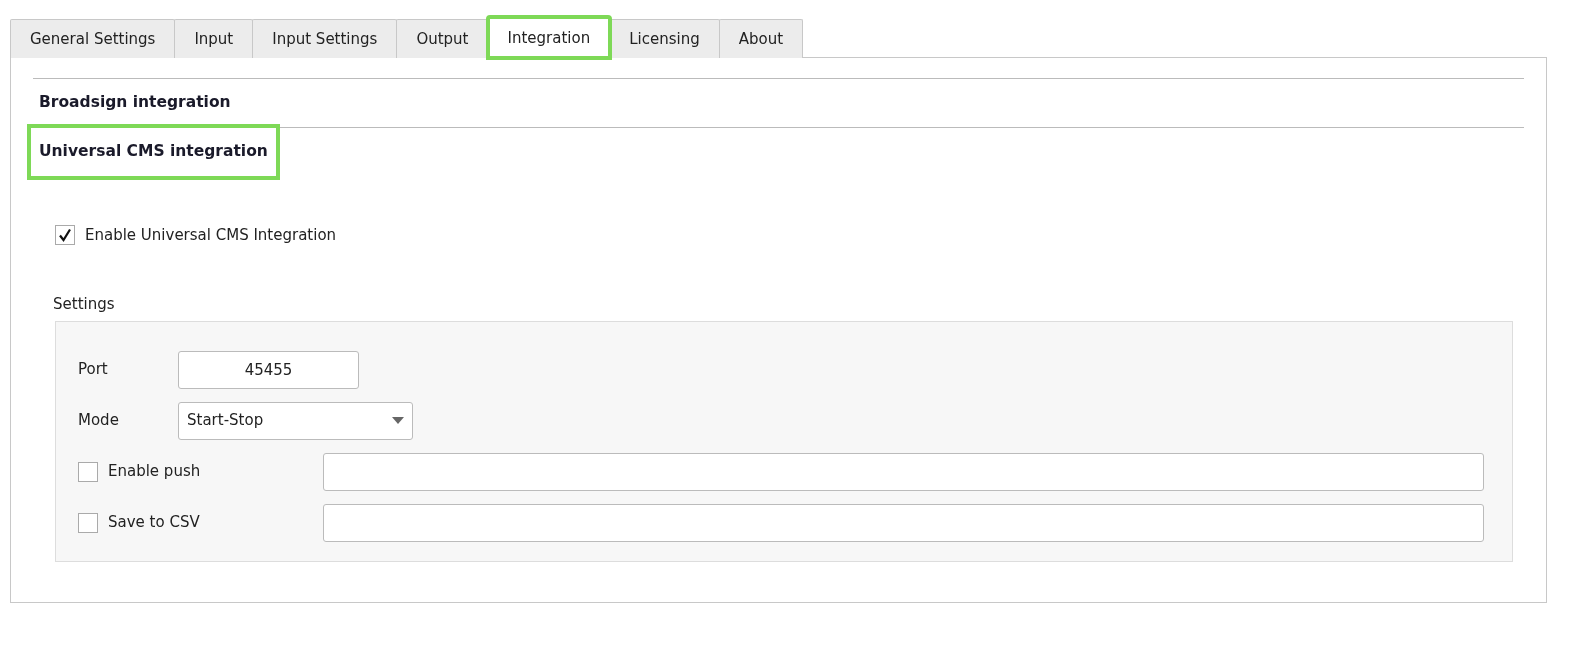 Image resolution: width=1577 pixels, height=657 pixels. I want to click on checkbox-label: Enable push, so click(154, 472).